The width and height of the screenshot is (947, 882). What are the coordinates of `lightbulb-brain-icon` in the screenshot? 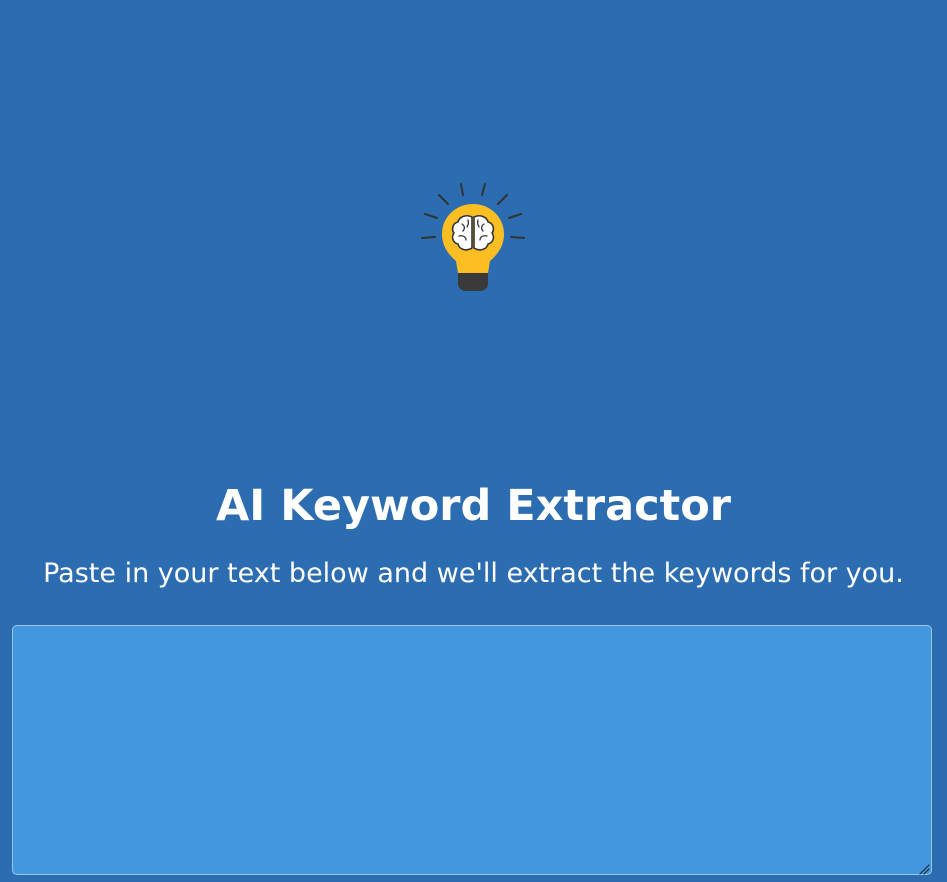 It's located at (473, 237).